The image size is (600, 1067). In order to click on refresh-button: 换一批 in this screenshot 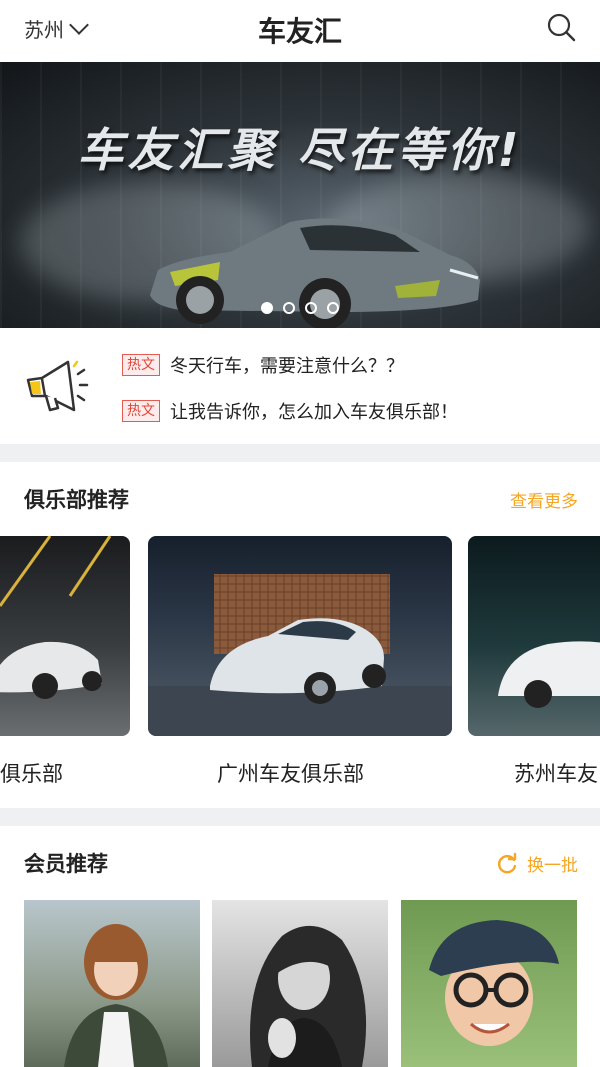, I will do `click(536, 863)`.